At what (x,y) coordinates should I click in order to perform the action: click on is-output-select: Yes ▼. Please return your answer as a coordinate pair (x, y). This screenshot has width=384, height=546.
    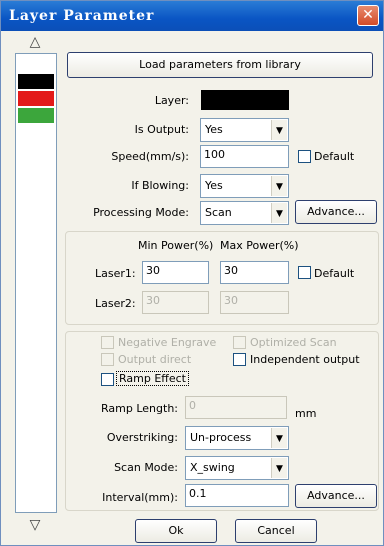
    Looking at the image, I should click on (244, 130).